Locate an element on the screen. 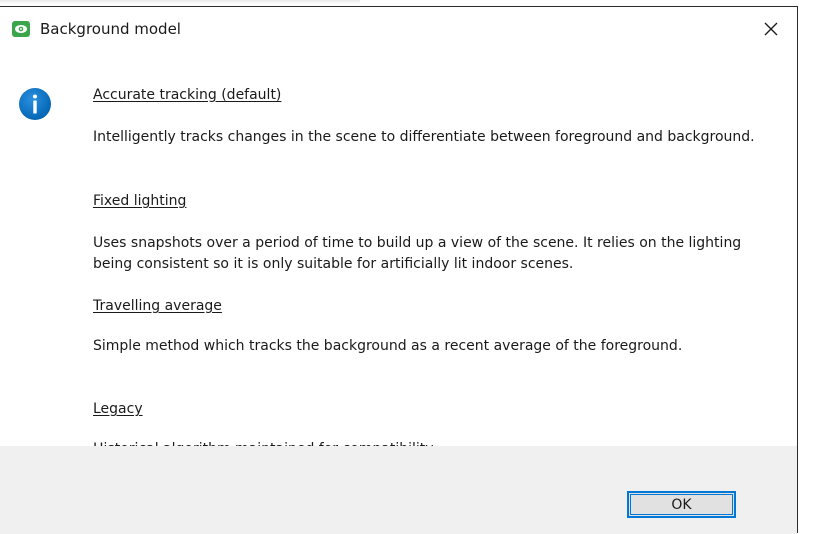 This screenshot has width=817, height=534. eye-icon is located at coordinates (21, 29).